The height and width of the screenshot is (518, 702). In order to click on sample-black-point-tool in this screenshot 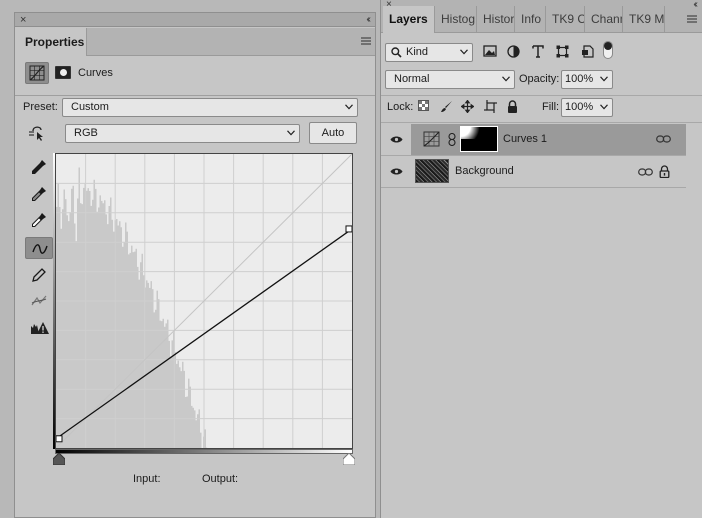, I will do `click(39, 167)`.